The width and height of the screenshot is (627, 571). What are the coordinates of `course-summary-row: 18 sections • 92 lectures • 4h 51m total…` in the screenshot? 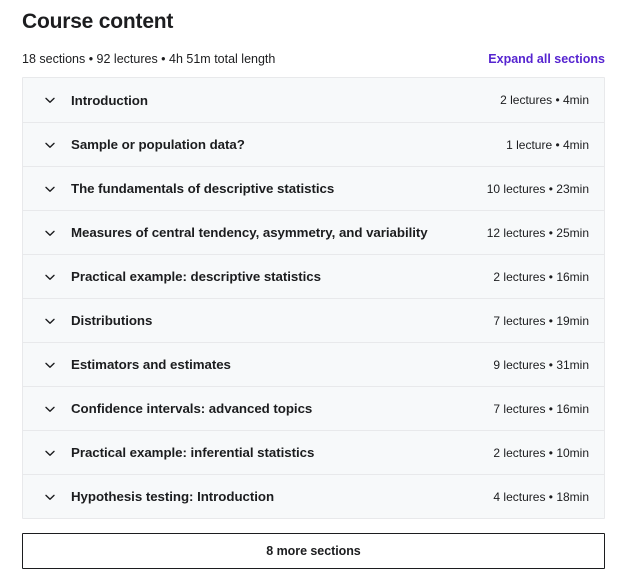 It's located at (313, 59).